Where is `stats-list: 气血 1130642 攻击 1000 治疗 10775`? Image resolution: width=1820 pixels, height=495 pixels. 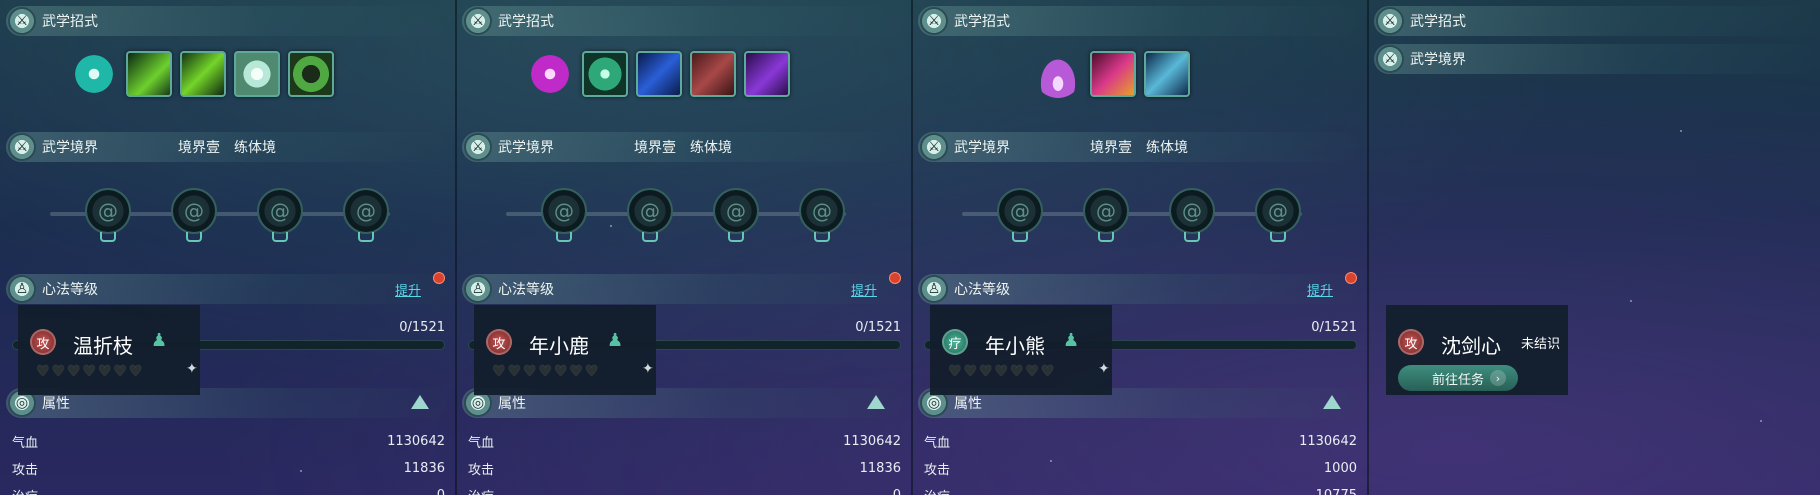
stats-list: 气血 1130642 攻击 1000 治疗 10775 is located at coordinates (1140, 461).